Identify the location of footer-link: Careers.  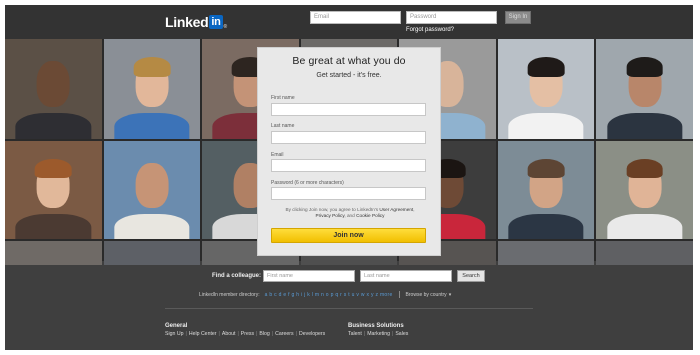
(284, 334).